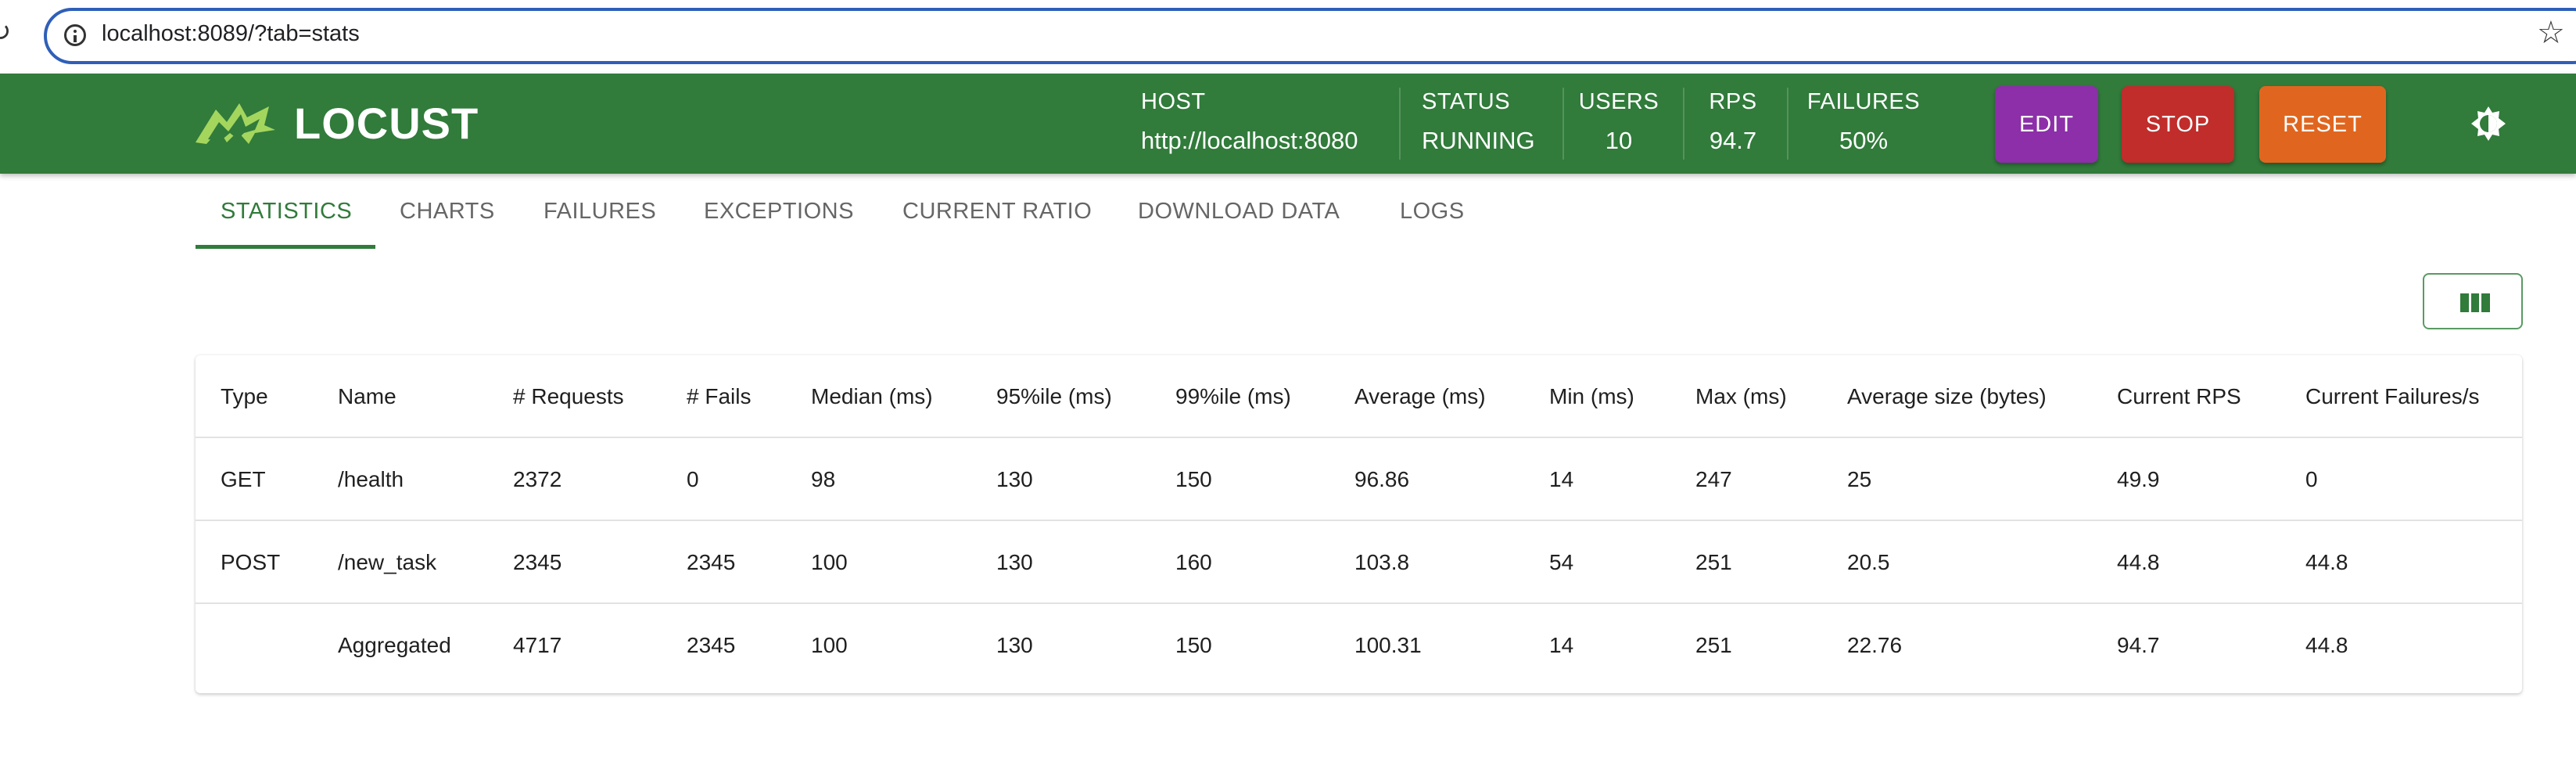 The height and width of the screenshot is (784, 2576). Describe the element at coordinates (1310, 36) in the screenshot. I see `address-bar` at that location.